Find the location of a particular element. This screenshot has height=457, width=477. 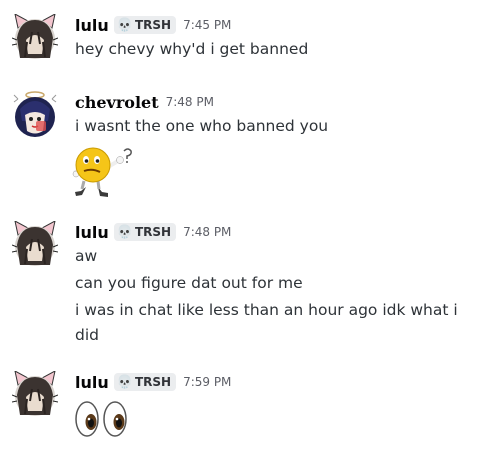

message-text: aw is located at coordinates (86, 256).